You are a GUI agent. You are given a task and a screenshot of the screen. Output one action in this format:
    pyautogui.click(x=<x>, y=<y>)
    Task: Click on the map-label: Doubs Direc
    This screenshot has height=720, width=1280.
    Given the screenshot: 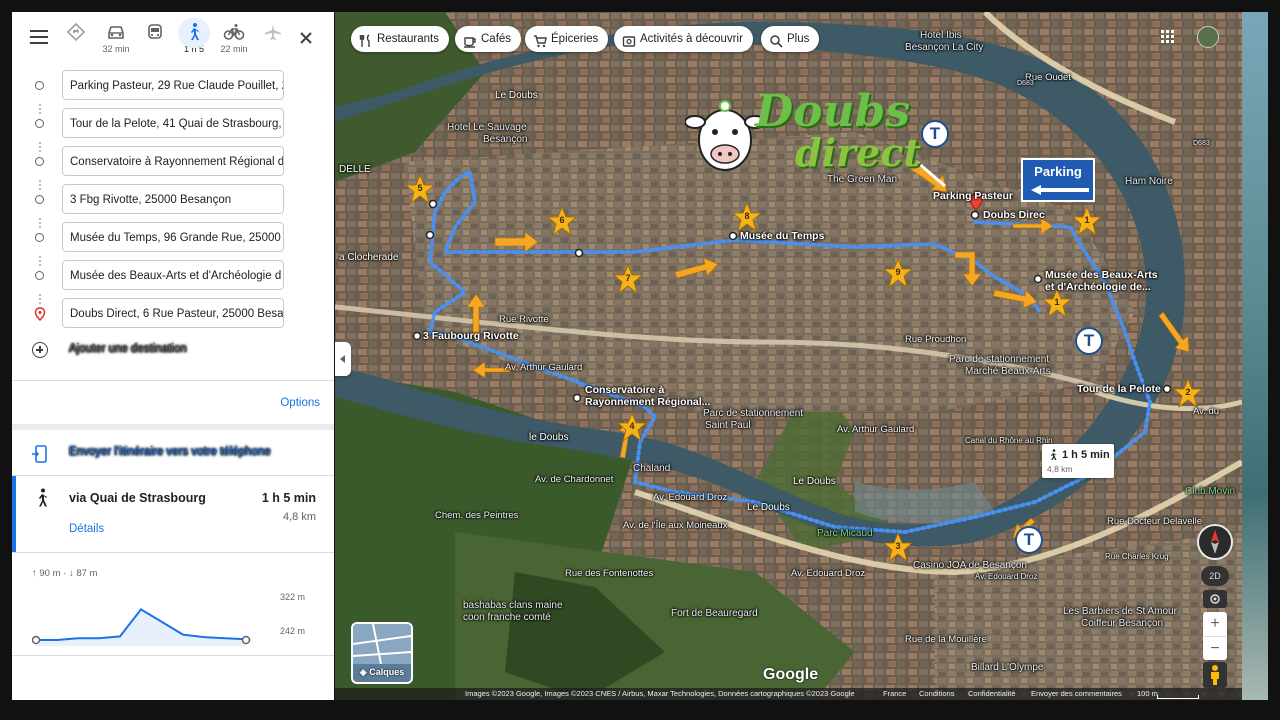 What is the action you would take?
    pyautogui.click(x=1014, y=215)
    